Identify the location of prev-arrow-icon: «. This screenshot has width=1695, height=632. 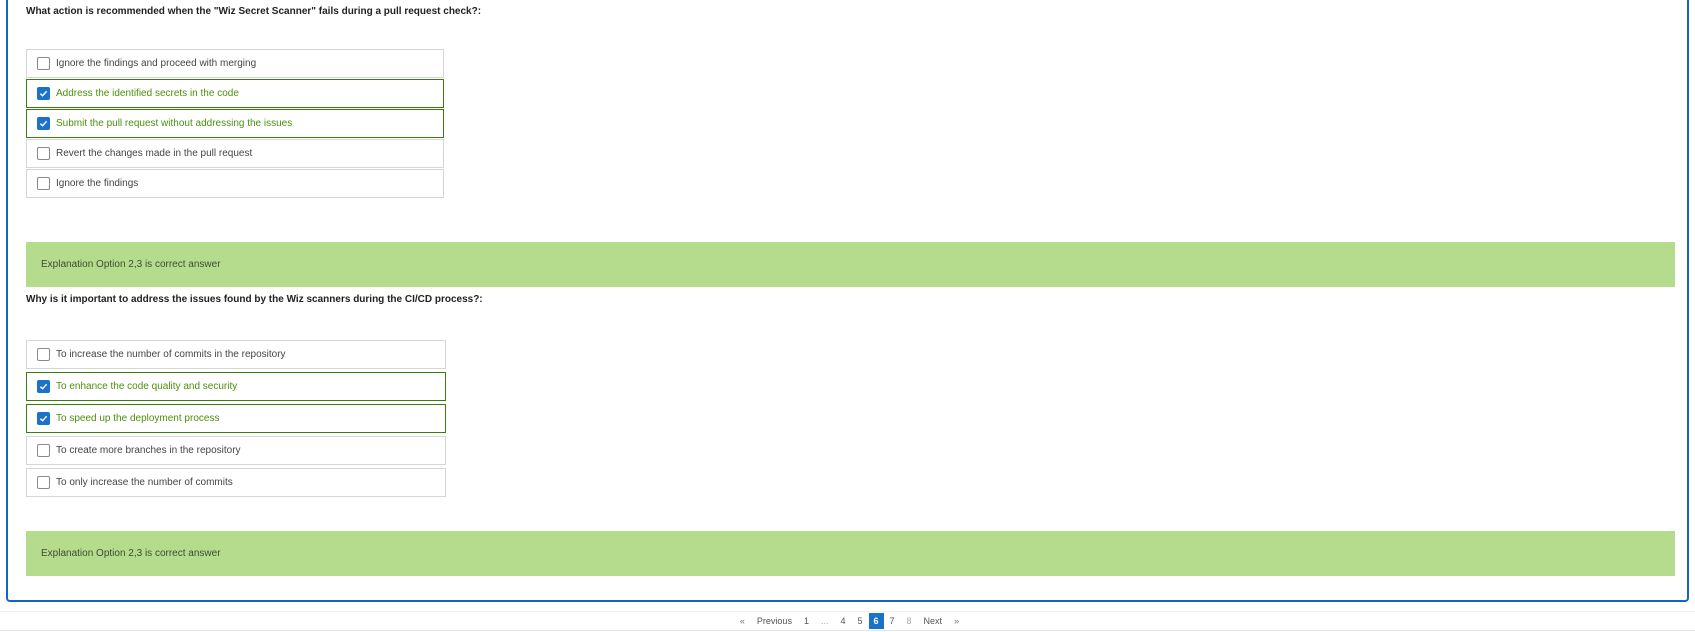
(742, 621).